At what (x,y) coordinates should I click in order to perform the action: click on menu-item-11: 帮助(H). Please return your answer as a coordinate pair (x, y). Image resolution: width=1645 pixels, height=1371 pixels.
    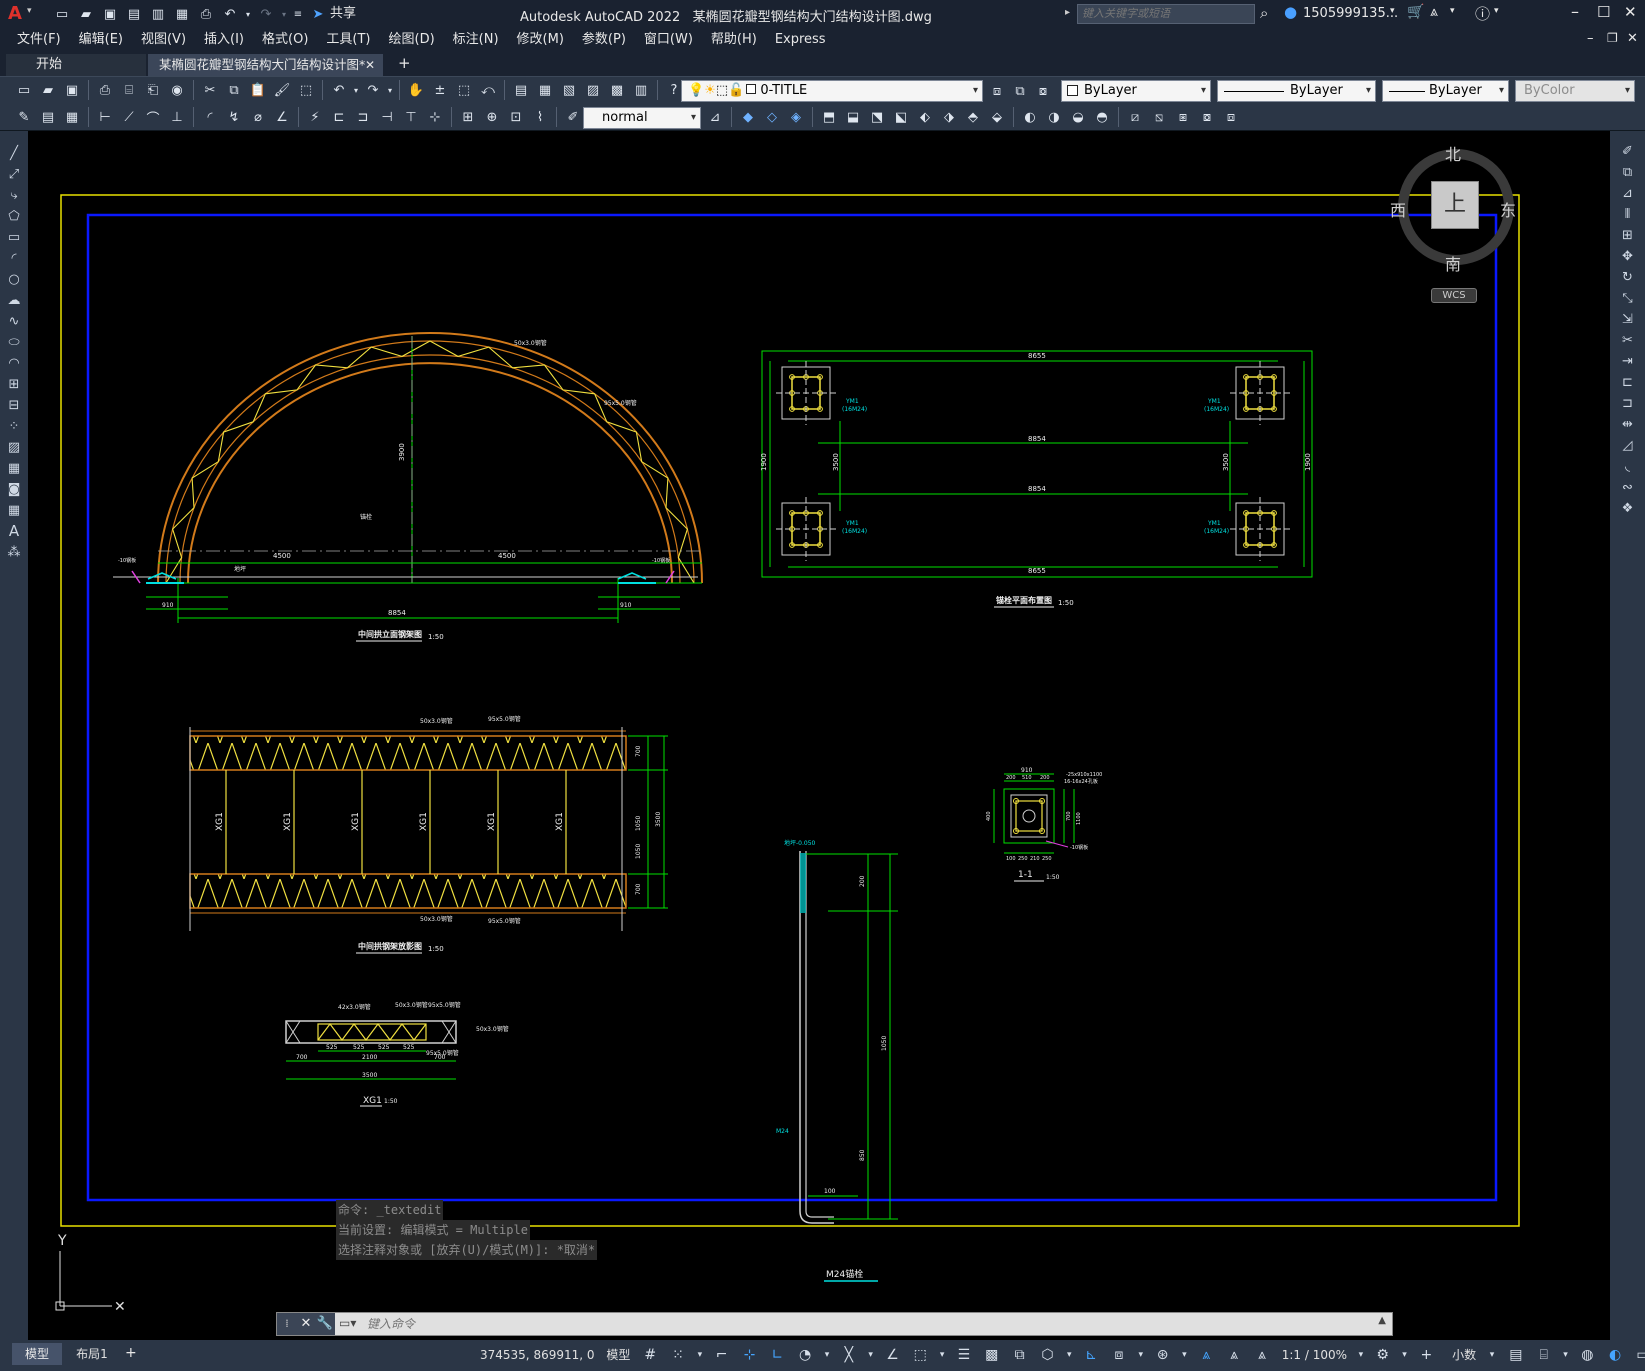
    Looking at the image, I should click on (734, 40).